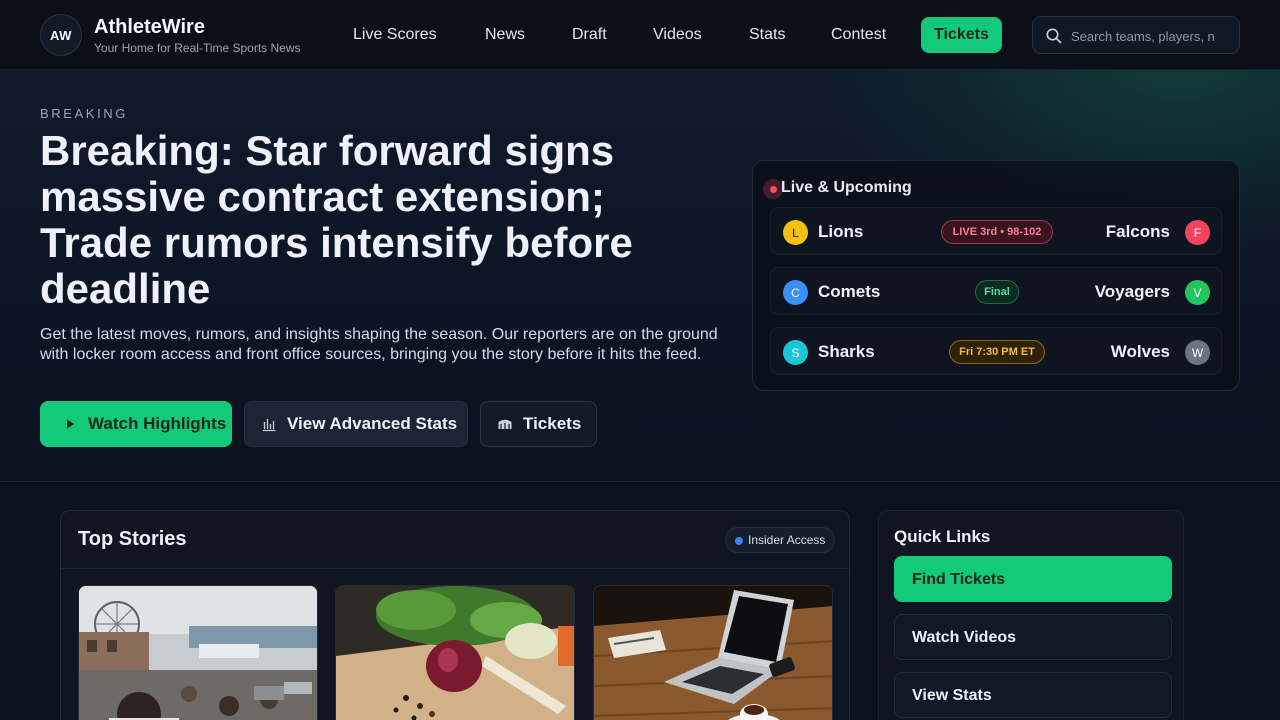  Describe the element at coordinates (1197, 352) in the screenshot. I see `team-badge-wolves: W` at that location.